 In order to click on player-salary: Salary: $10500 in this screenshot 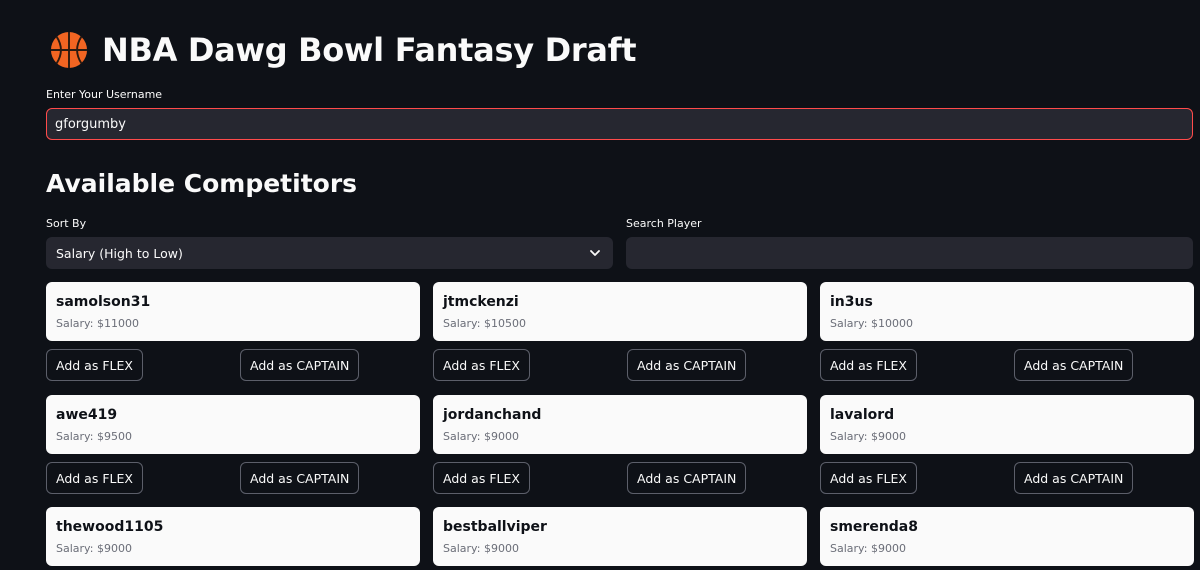, I will do `click(484, 323)`.